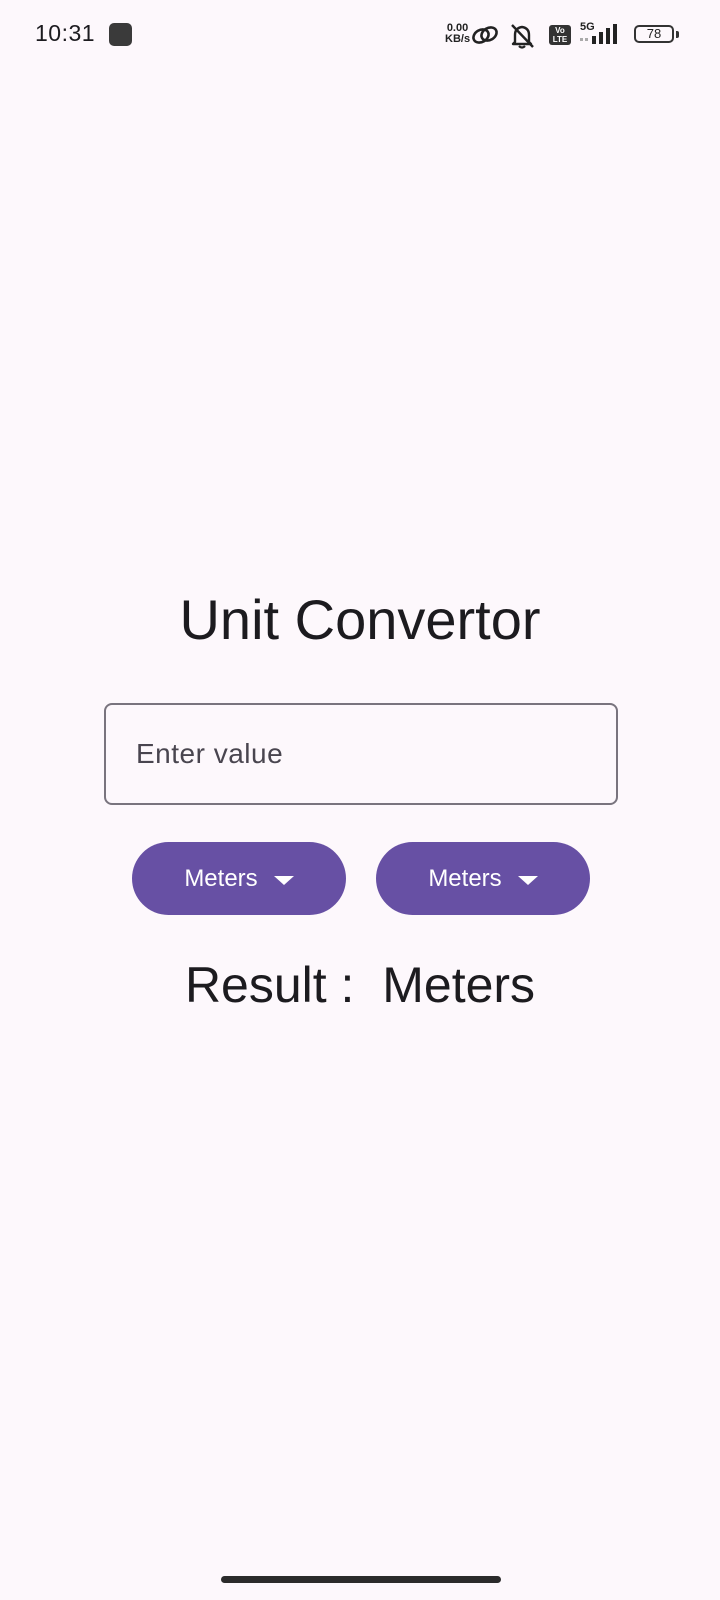 The height and width of the screenshot is (1600, 720). What do you see at coordinates (360, 619) in the screenshot?
I see `page-title: Unit Convertor` at bounding box center [360, 619].